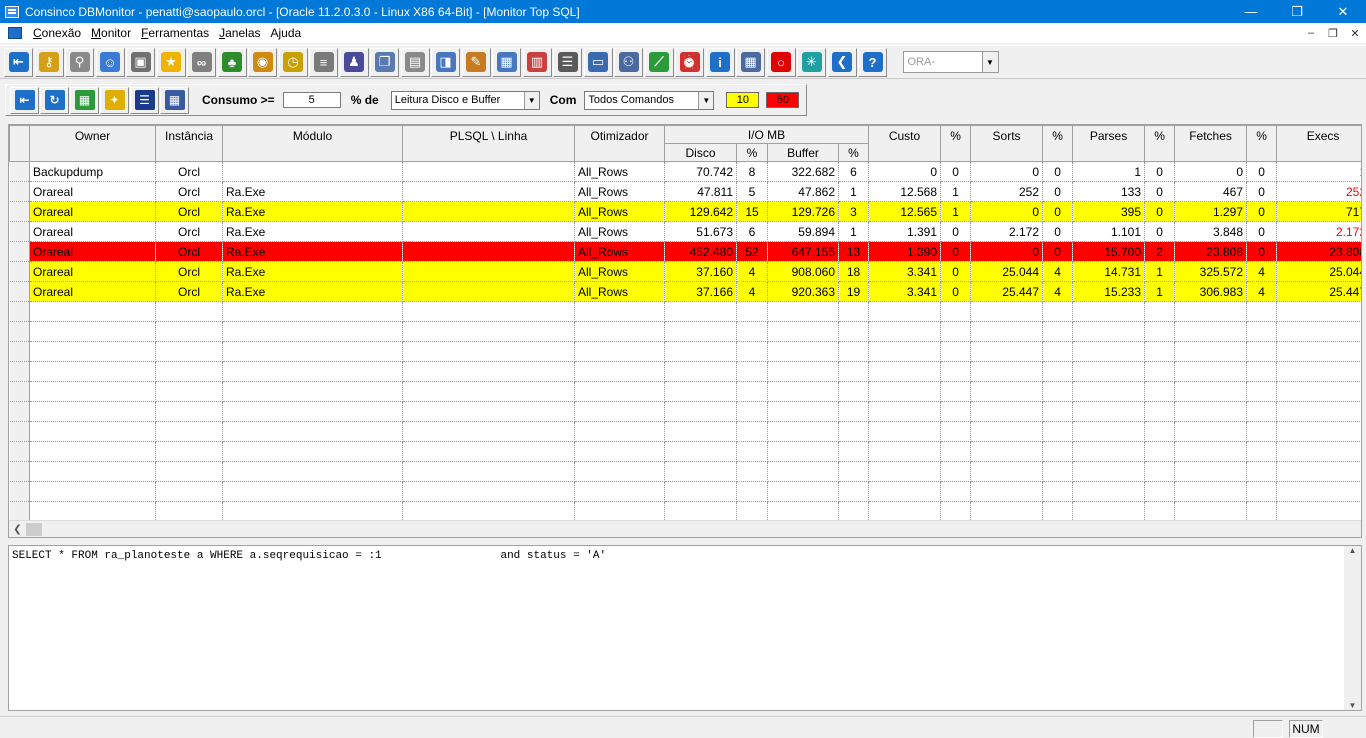 The image size is (1366, 738). I want to click on header-fetches: Fetches, so click(1211, 143).